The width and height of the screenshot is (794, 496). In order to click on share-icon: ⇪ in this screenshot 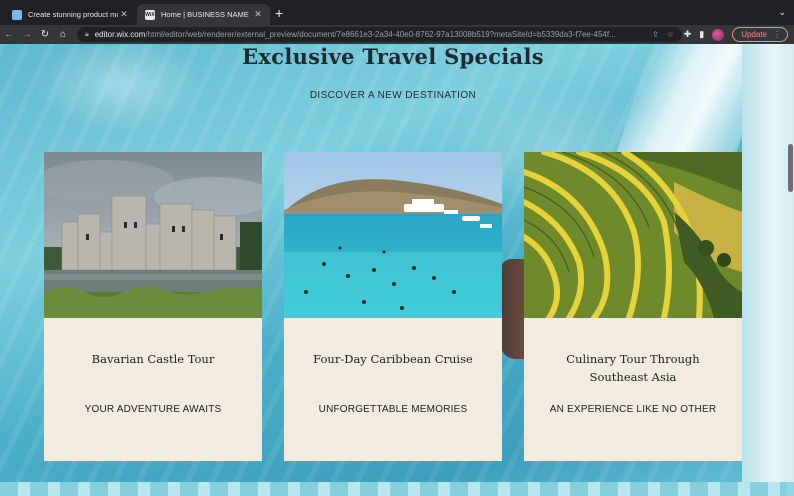, I will do `click(655, 34)`.